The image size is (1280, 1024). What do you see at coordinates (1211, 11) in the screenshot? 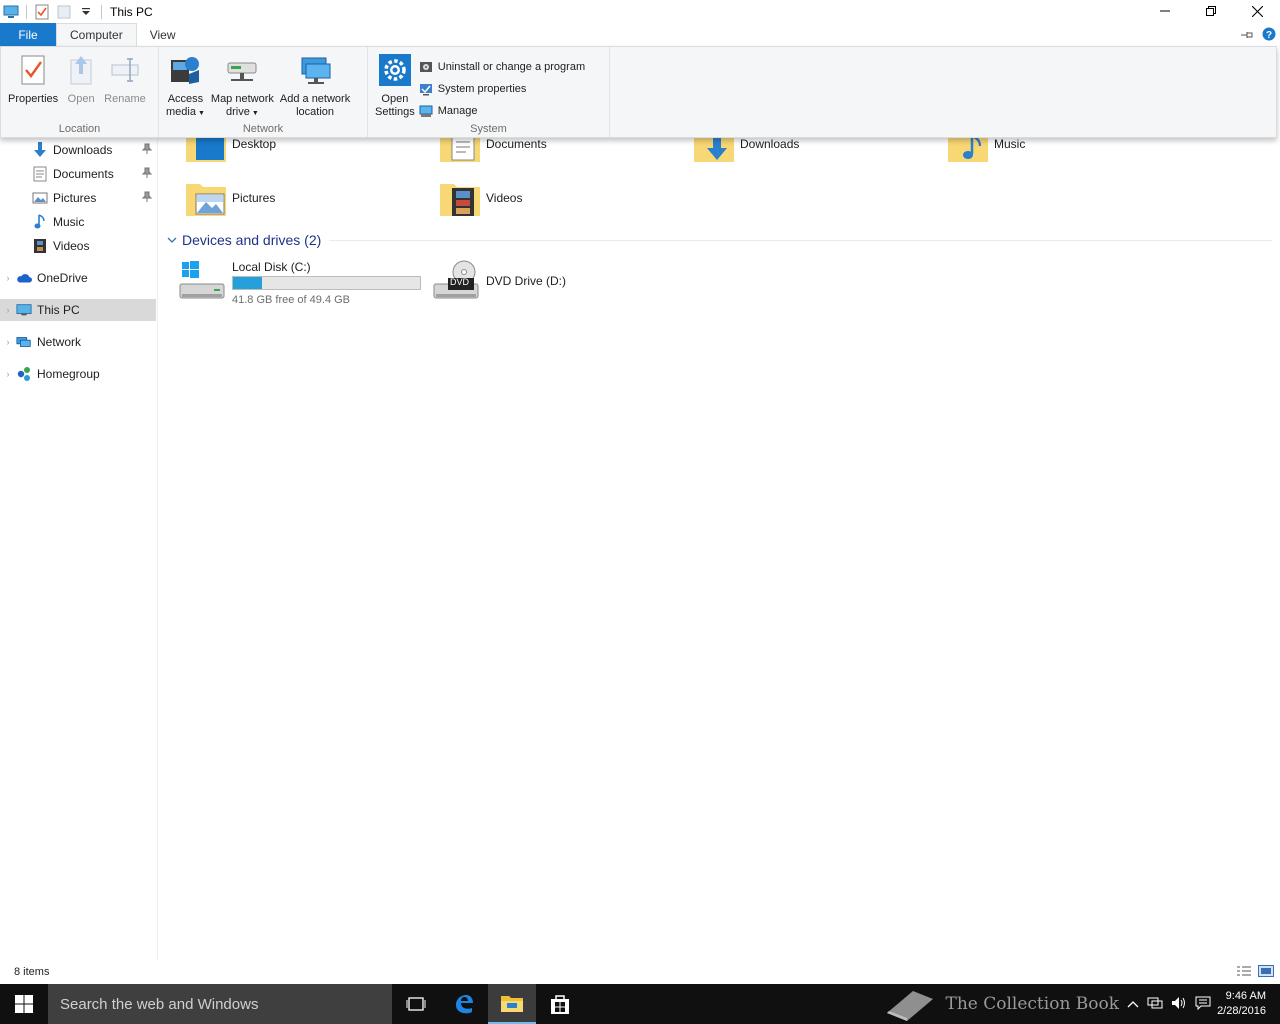
I see `restore-button` at bounding box center [1211, 11].